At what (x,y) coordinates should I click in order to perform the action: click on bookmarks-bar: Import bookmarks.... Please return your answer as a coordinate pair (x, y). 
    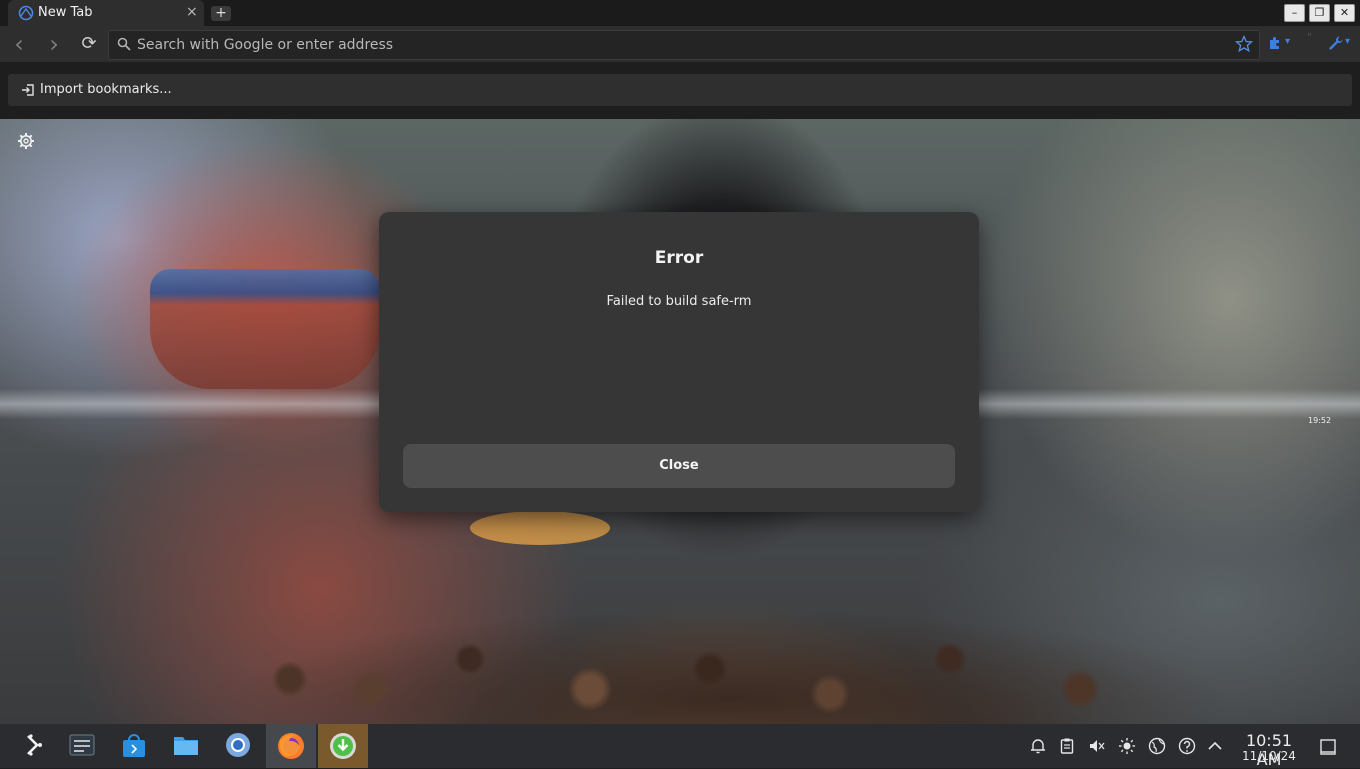
    Looking at the image, I should click on (680, 90).